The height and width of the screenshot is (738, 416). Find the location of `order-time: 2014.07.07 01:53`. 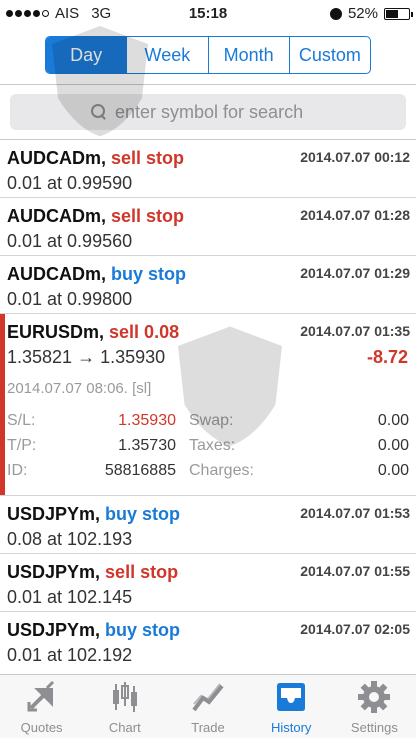

order-time: 2014.07.07 01:53 is located at coordinates (355, 513).